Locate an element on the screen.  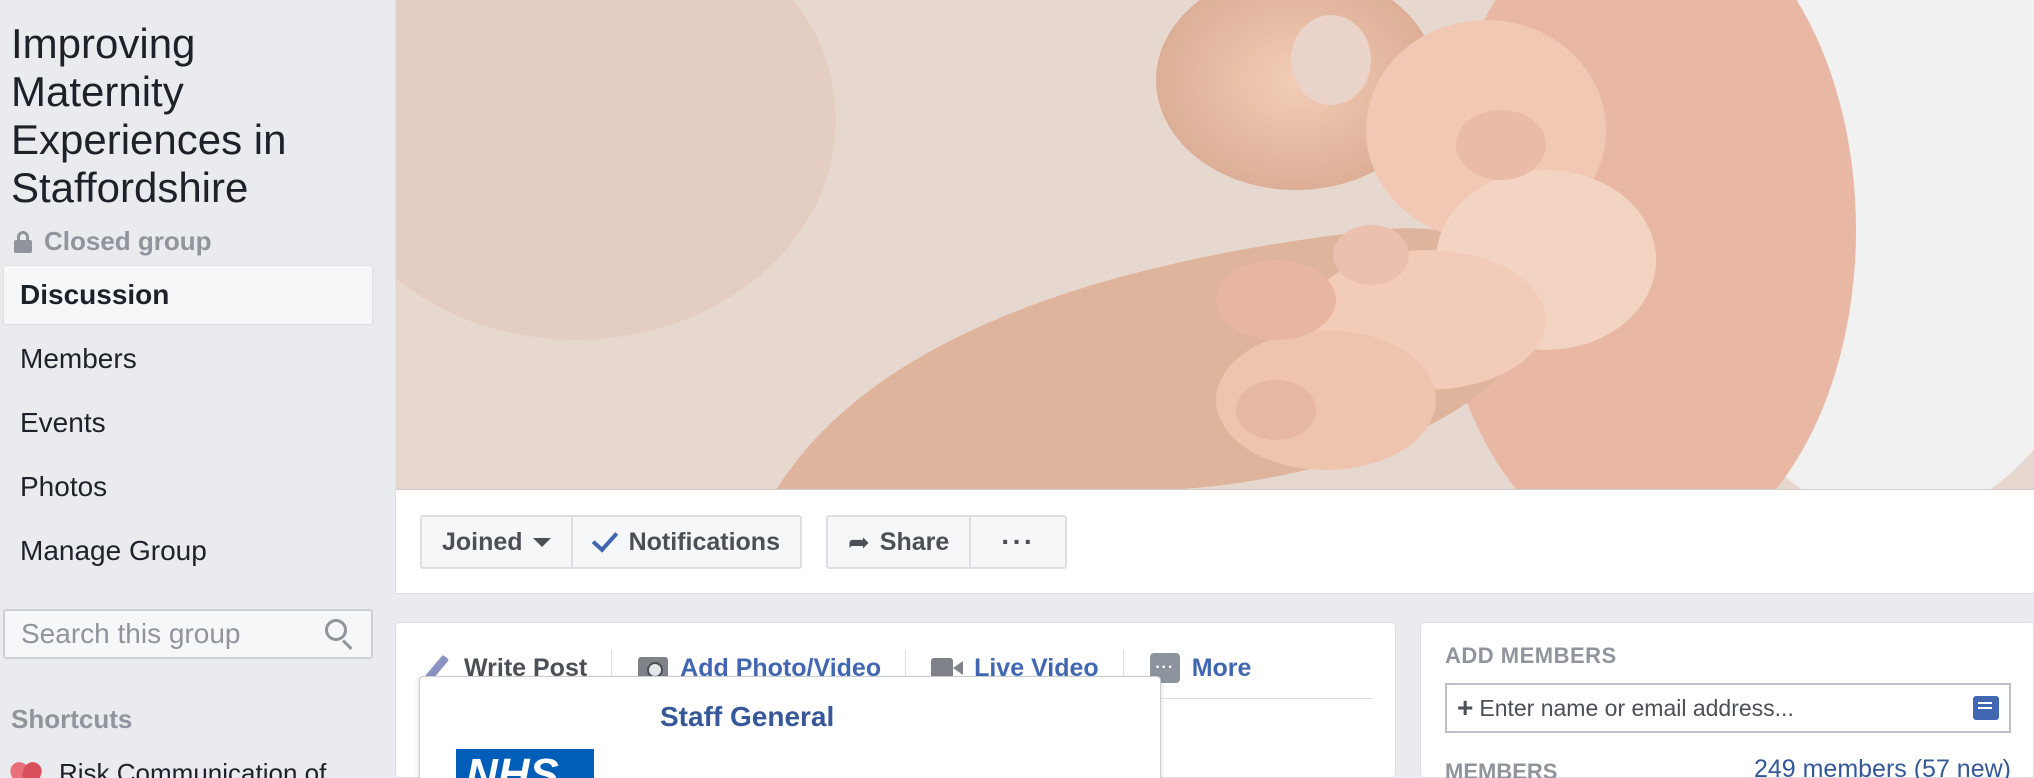
hovercard-title: Staff General is located at coordinates (747, 717).